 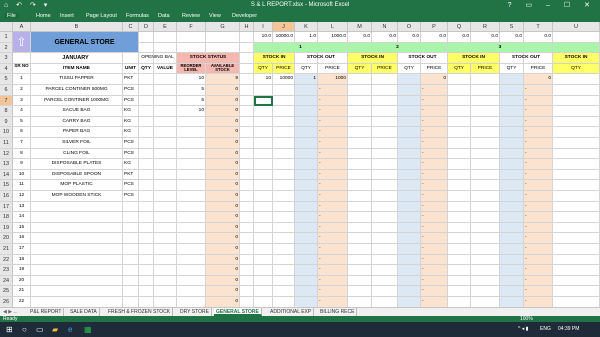 I want to click on tab-developer: Developer, so click(x=244, y=16).